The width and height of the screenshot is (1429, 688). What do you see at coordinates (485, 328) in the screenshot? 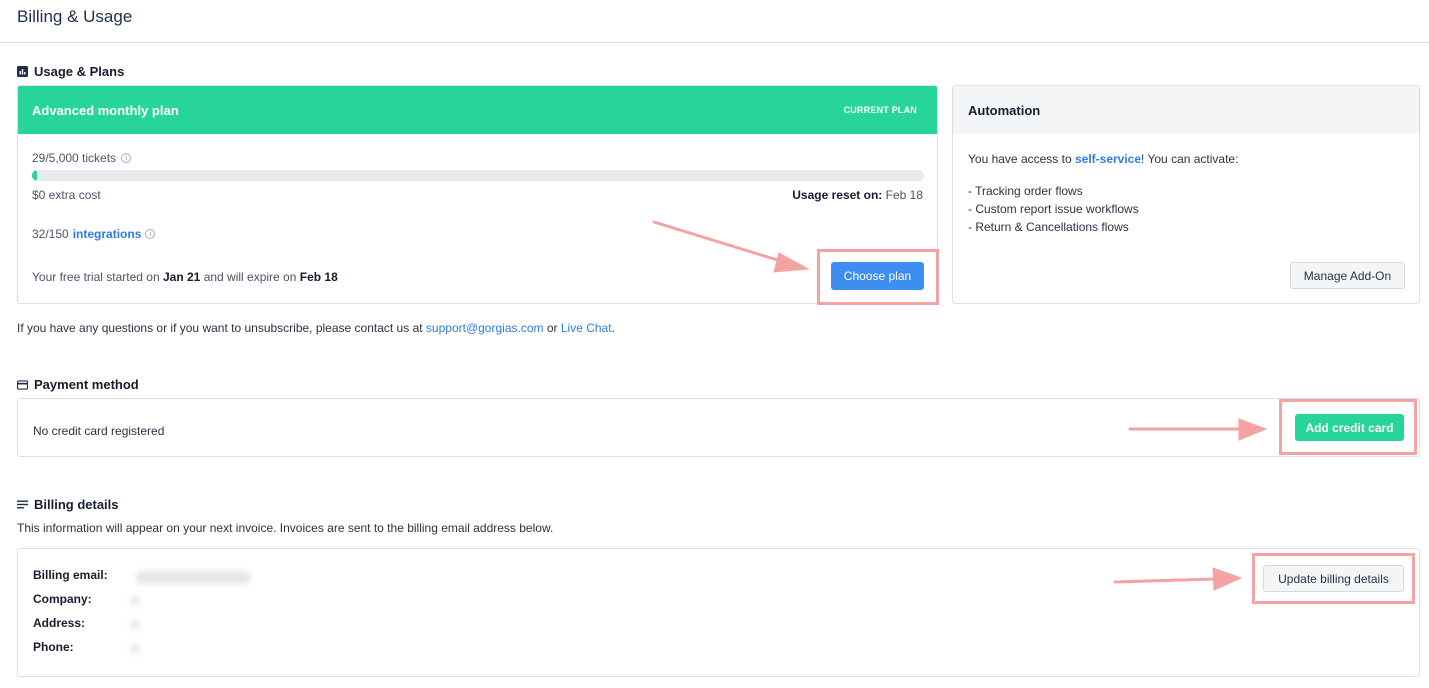
I see `support-email-link: support@gorgias.com` at bounding box center [485, 328].